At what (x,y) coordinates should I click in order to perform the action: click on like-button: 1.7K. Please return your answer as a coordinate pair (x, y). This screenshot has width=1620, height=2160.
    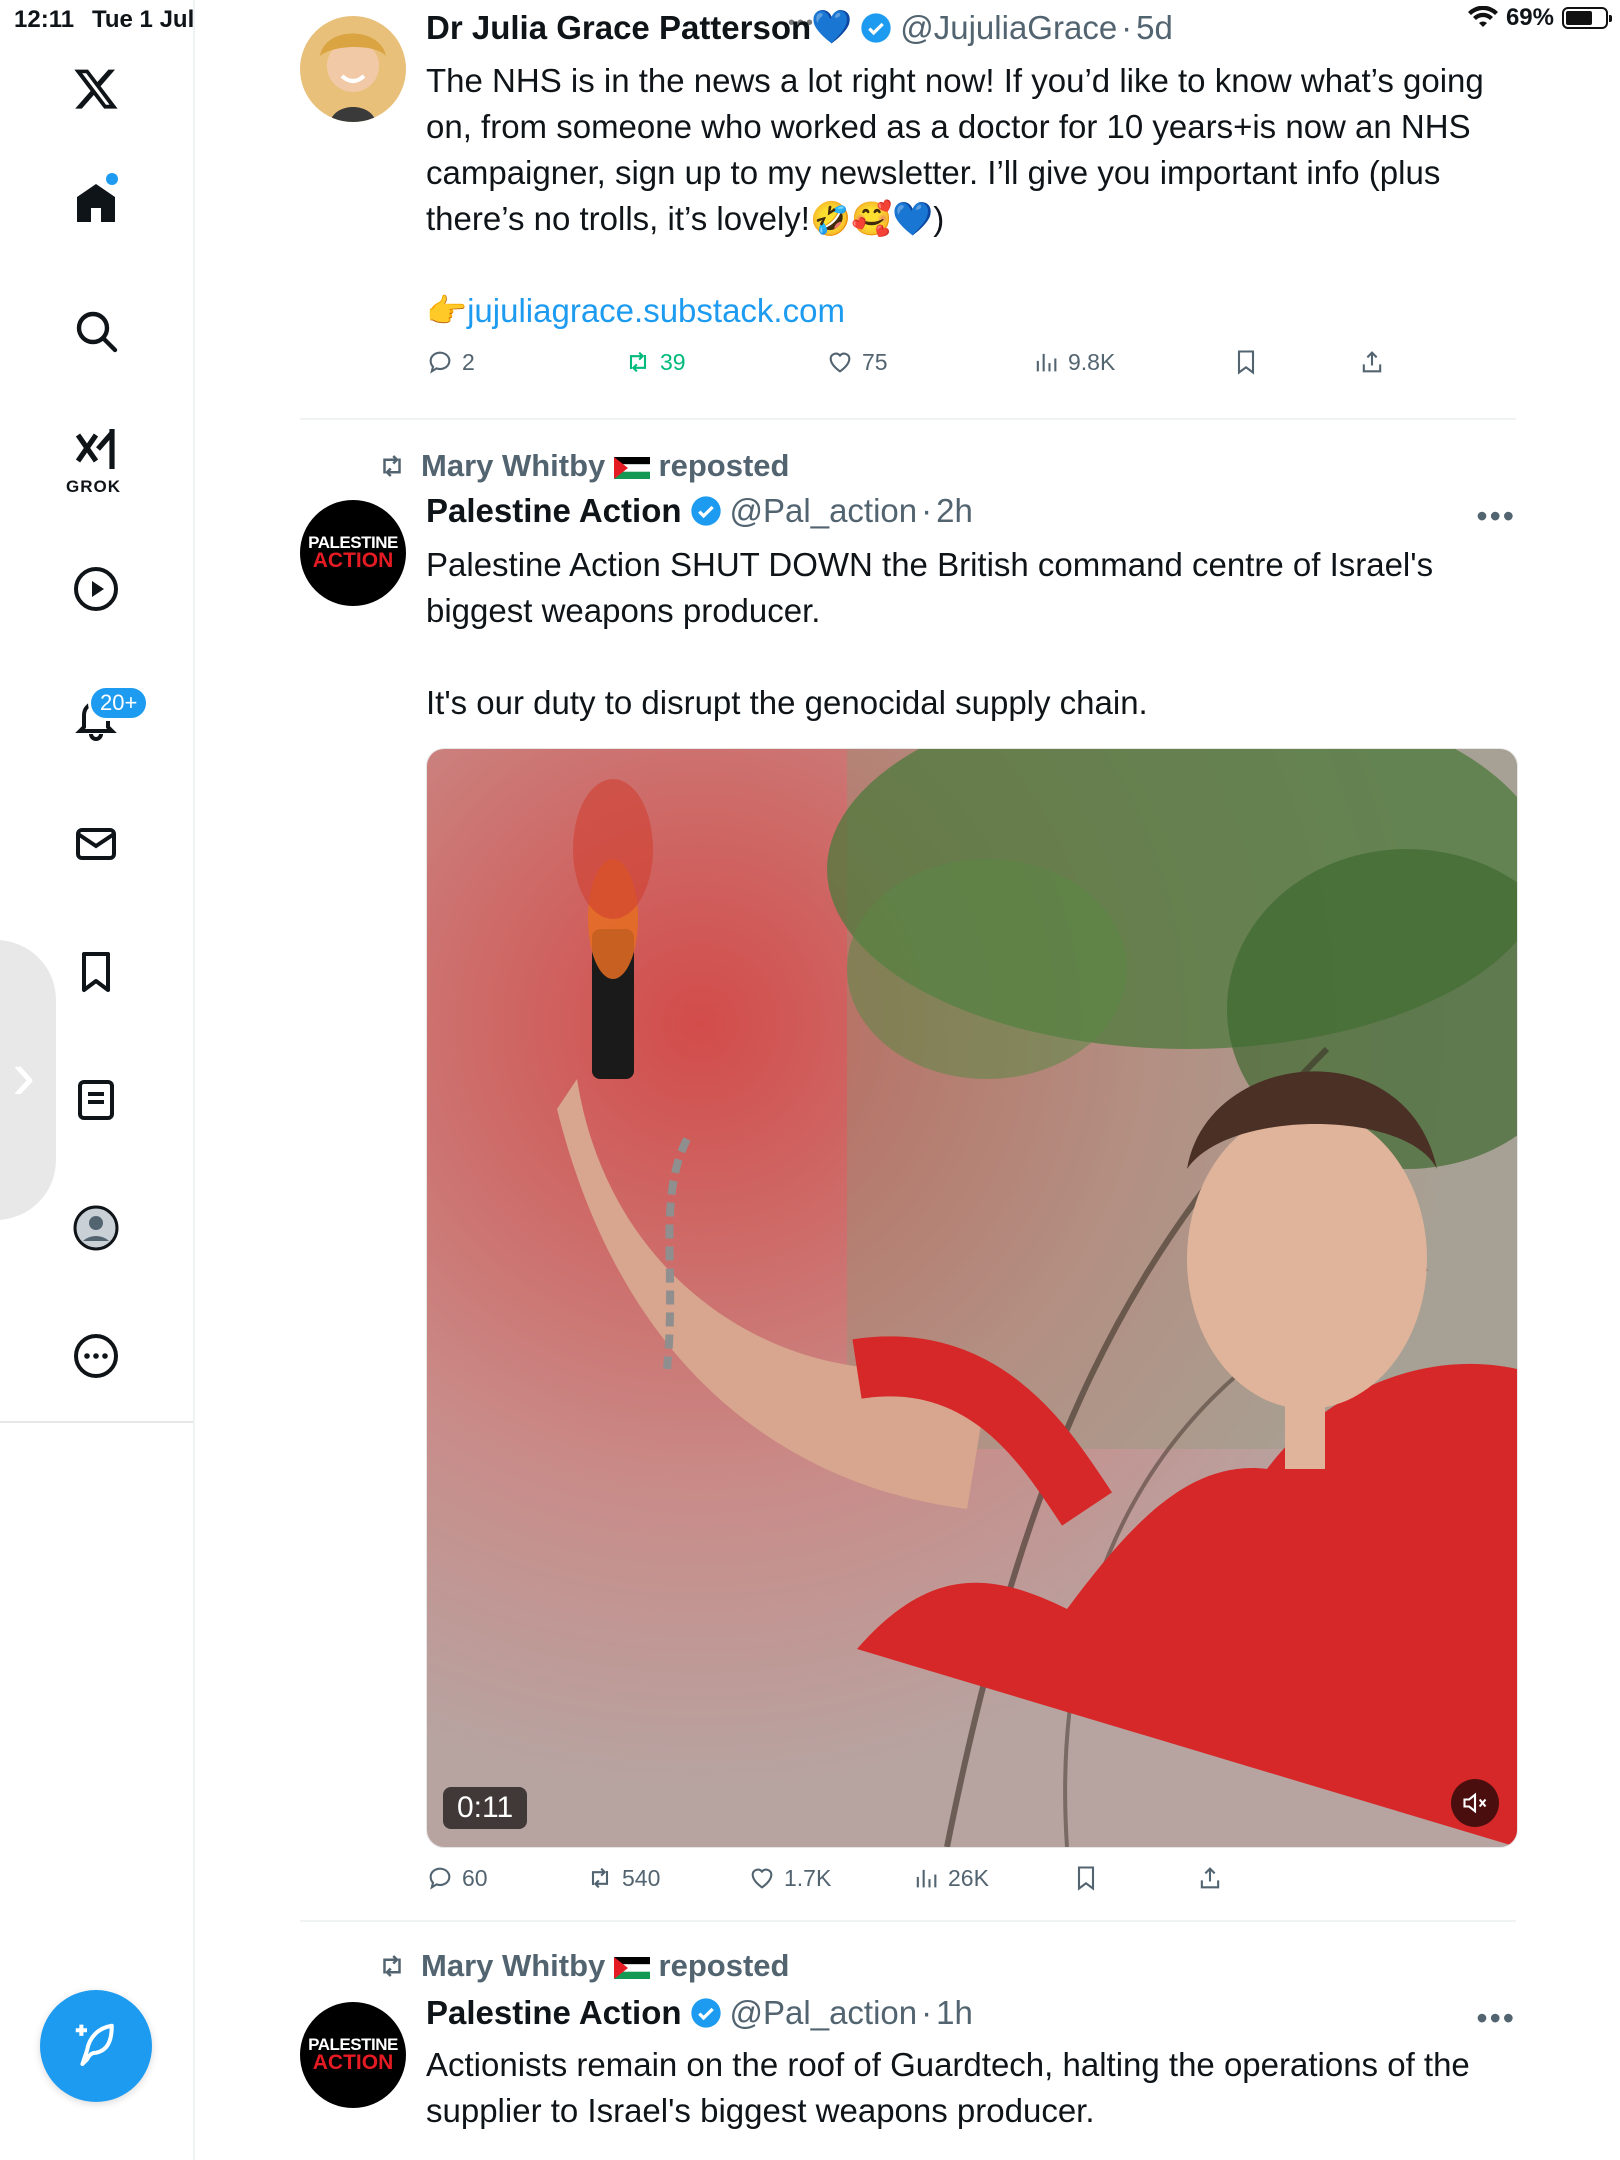
    Looking at the image, I should click on (789, 1878).